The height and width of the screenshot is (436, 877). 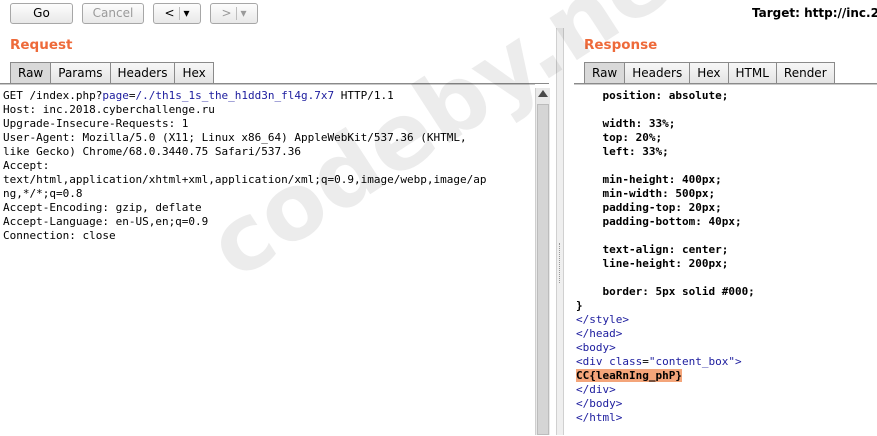 I want to click on back-arrow-icon: <, so click(x=169, y=13).